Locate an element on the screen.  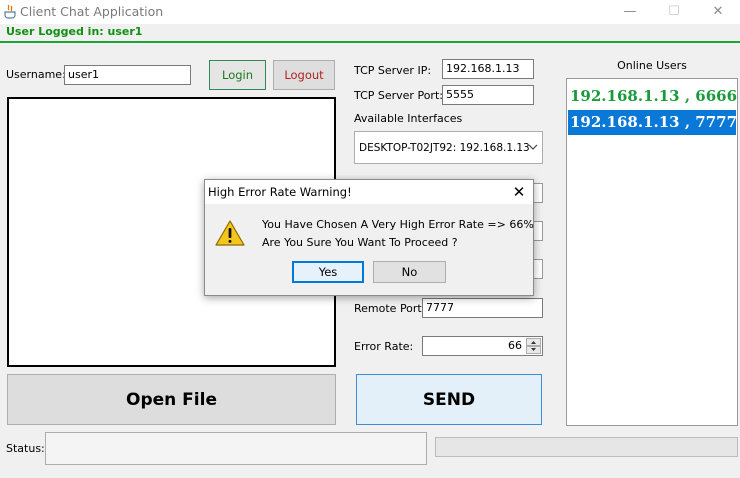
user-list-item: 192.168.1.13 , 6666 is located at coordinates (652, 96).